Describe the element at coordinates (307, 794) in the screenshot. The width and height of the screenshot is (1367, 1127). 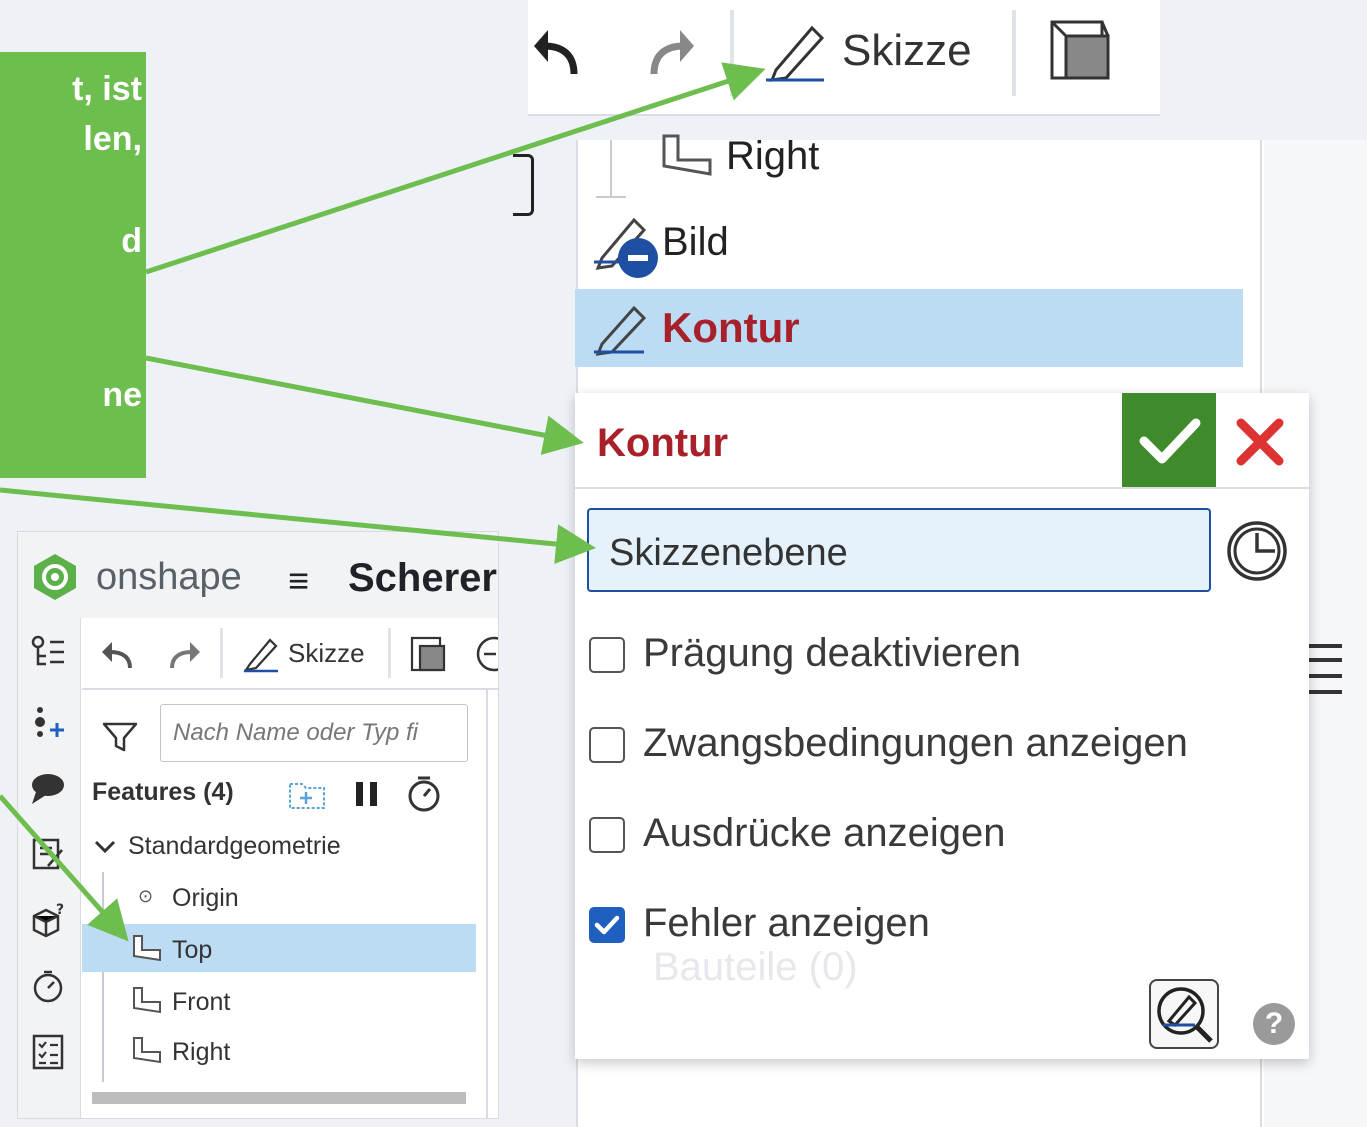
I see `add-folder-icon` at that location.